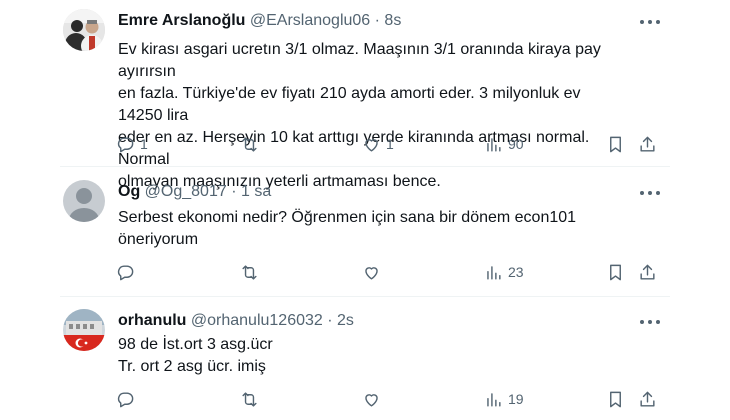  I want to click on display-name: Og, so click(129, 191).